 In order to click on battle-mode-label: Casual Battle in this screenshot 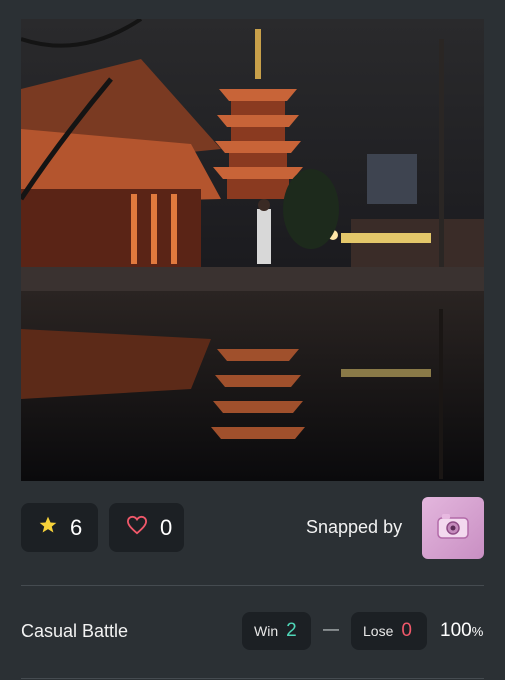, I will do `click(75, 631)`.